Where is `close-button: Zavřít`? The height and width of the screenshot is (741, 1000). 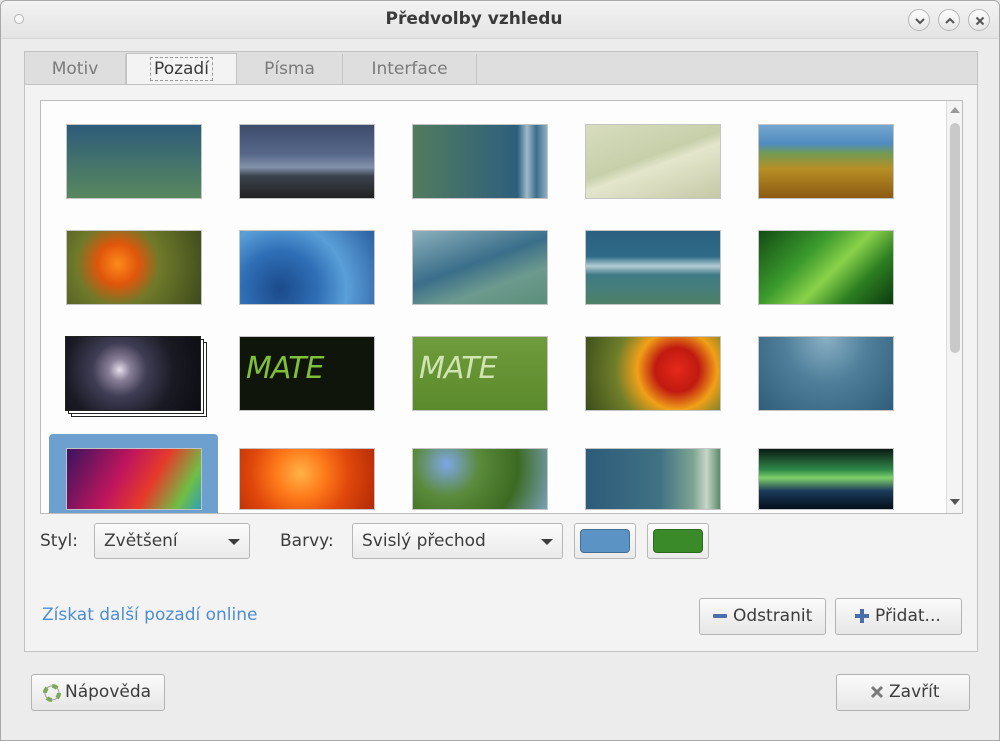 close-button: Zavřít is located at coordinates (903, 692).